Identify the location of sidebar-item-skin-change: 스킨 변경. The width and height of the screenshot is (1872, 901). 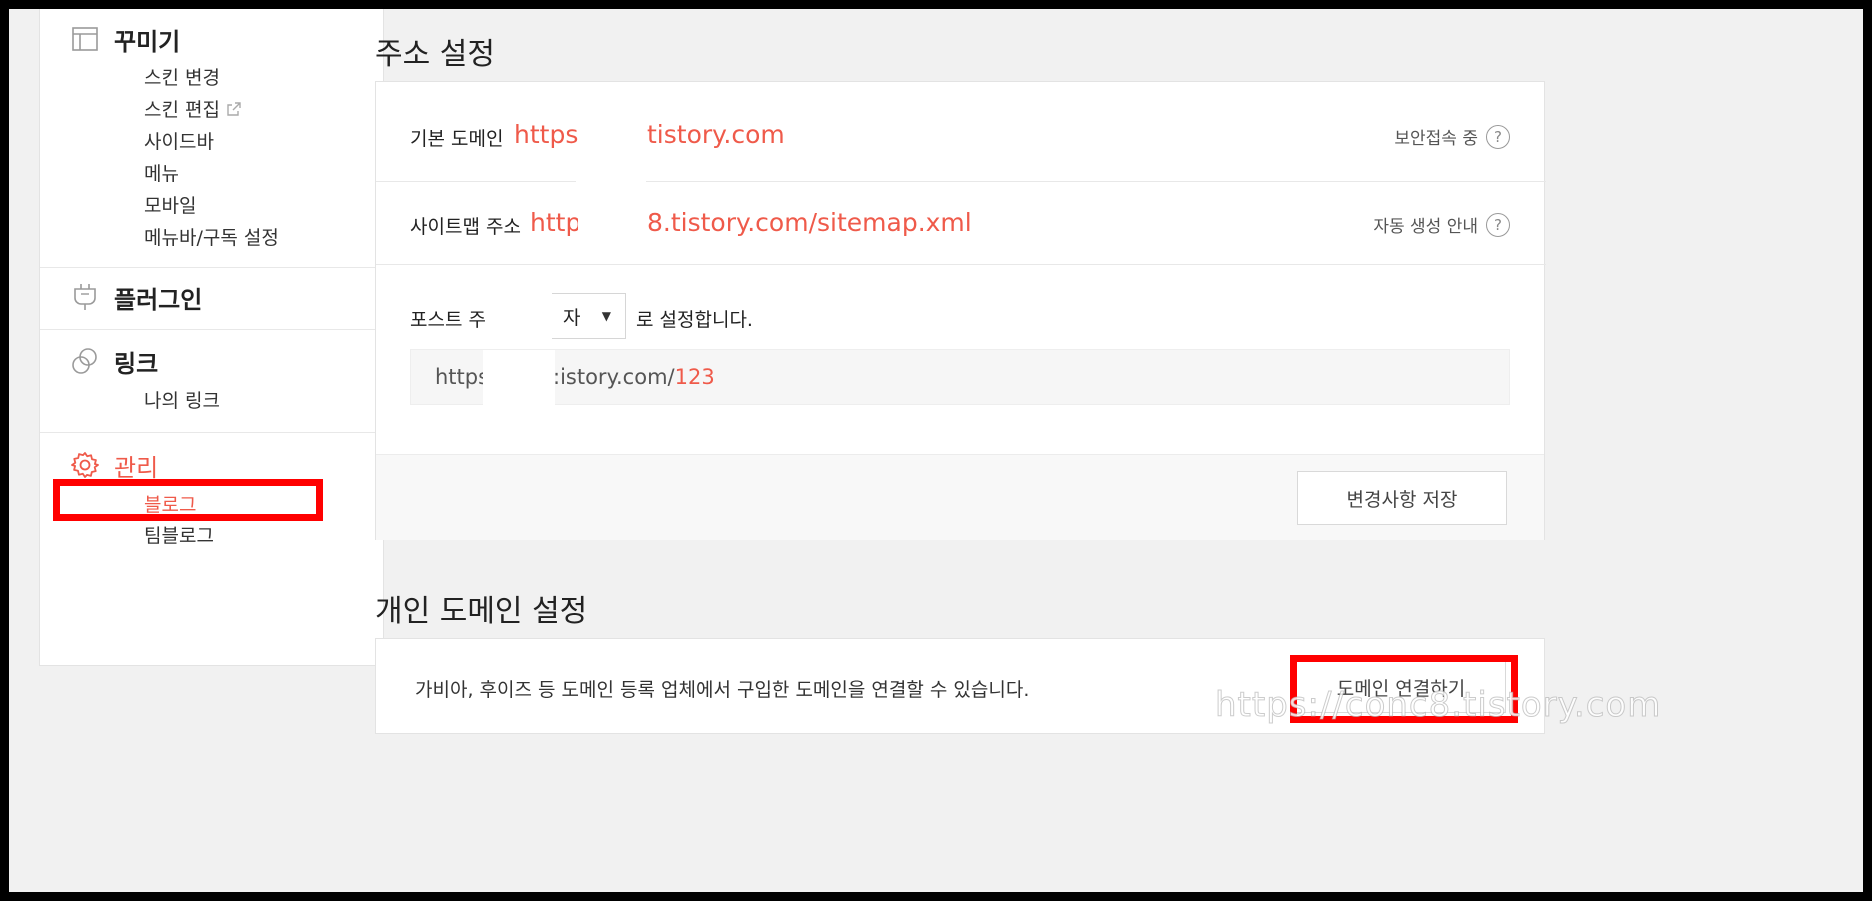
(182, 76).